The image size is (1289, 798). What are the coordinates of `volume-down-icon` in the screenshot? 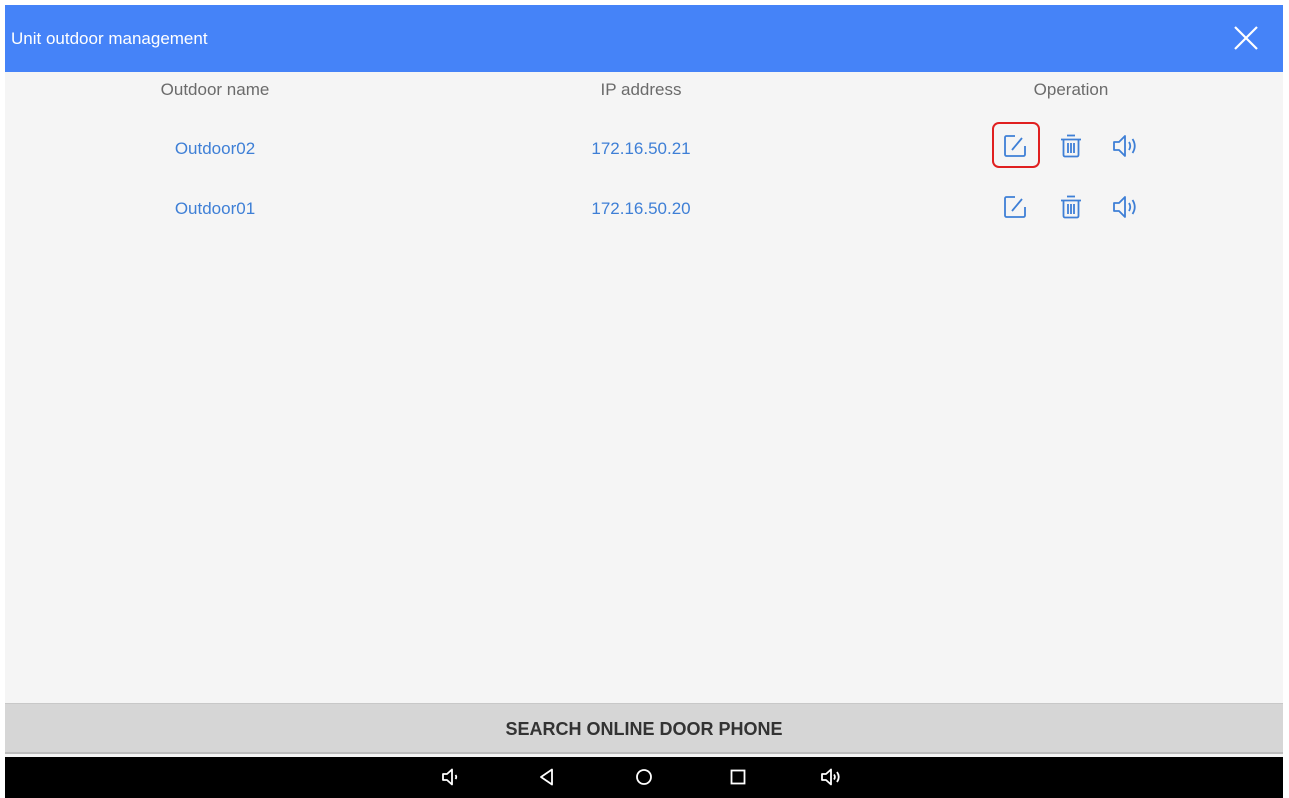 It's located at (450, 777).